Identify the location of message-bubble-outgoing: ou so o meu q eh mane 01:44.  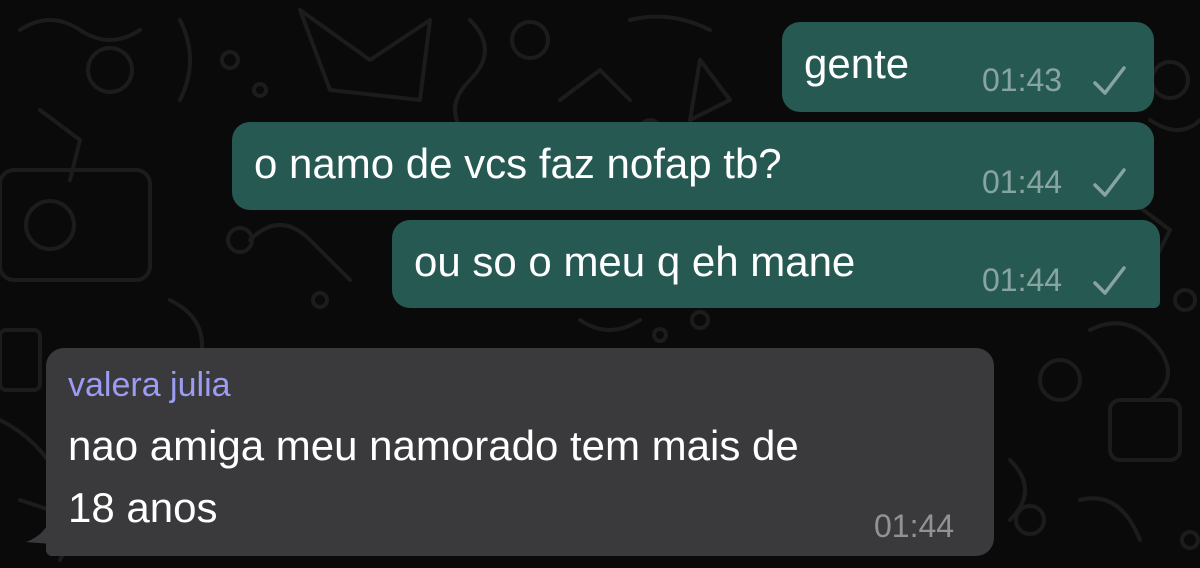
(776, 264).